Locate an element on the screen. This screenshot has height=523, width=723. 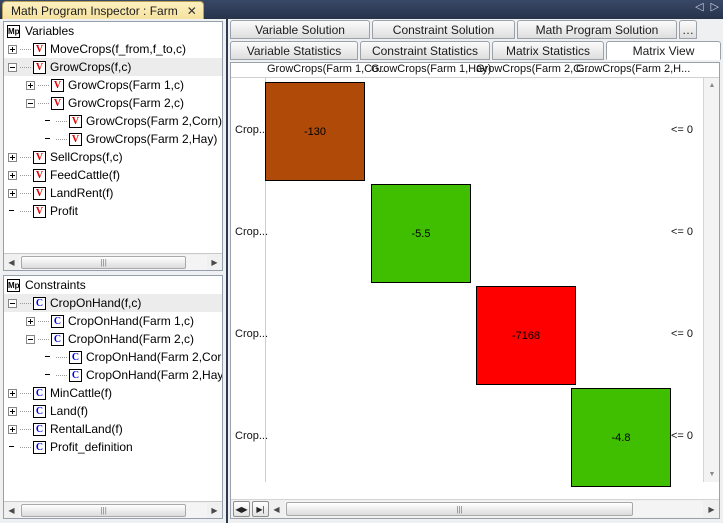
constraint-tree-item-row: C MinCattle(f) is located at coordinates (113, 393).